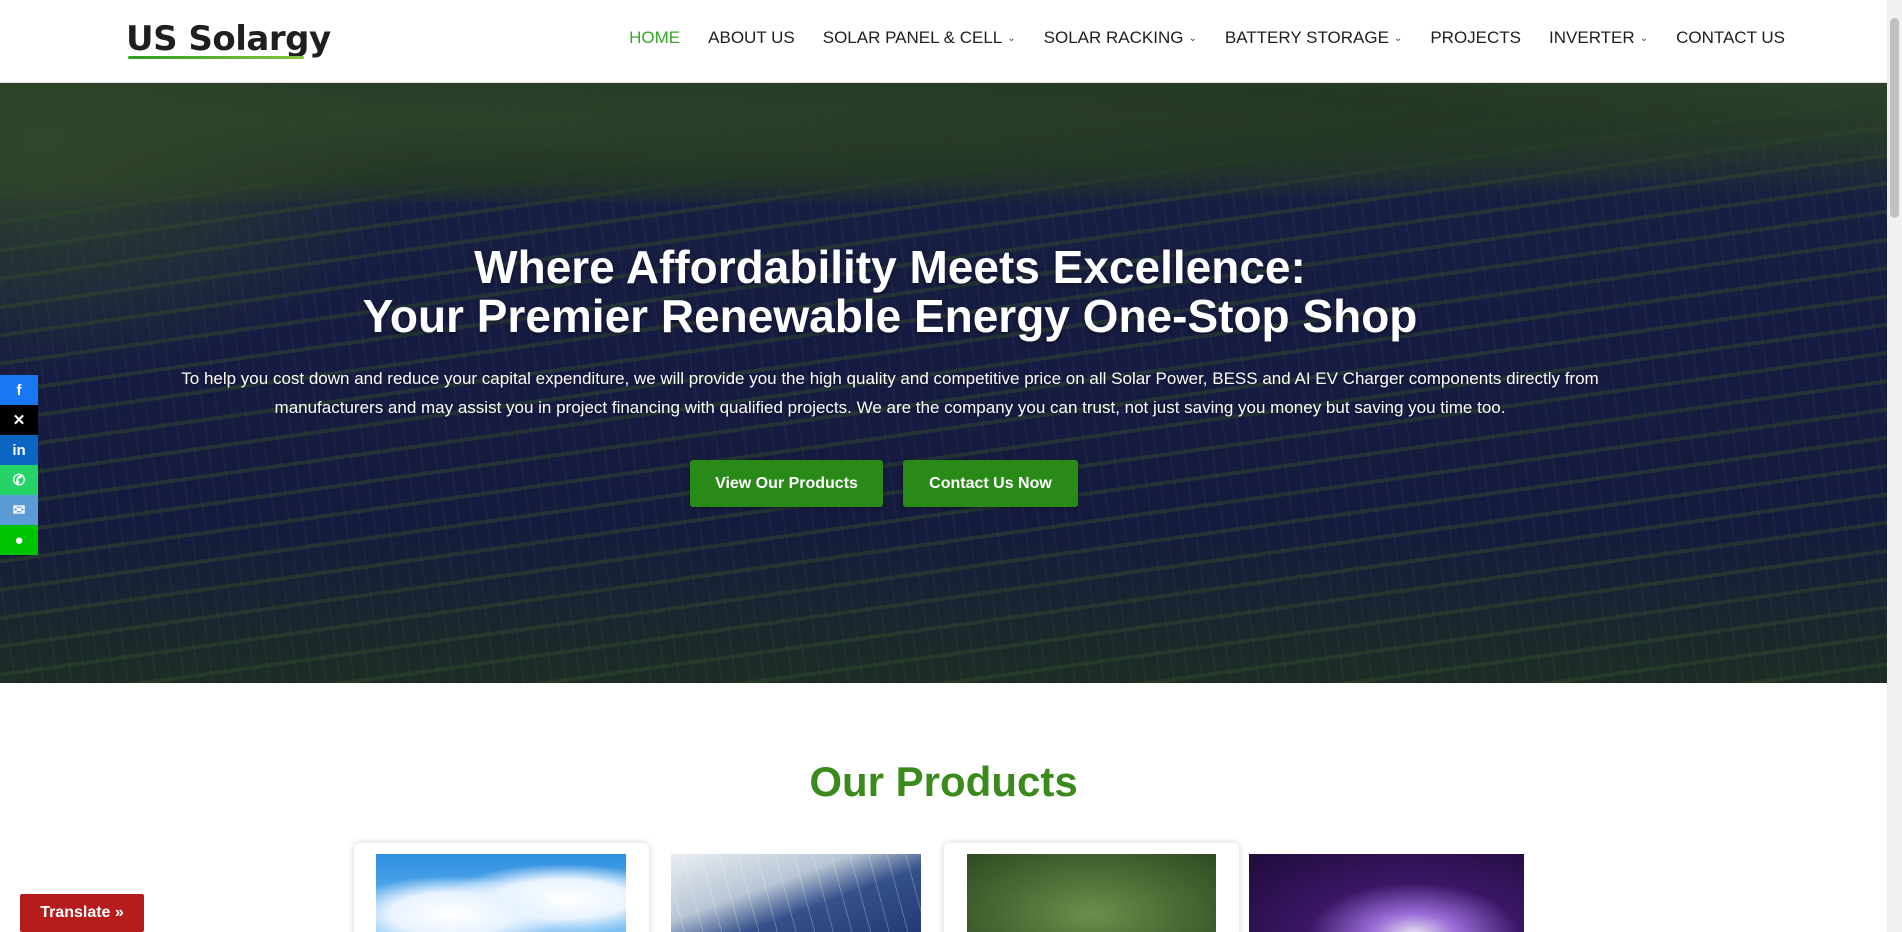 The height and width of the screenshot is (932, 1902). I want to click on facebook-icon: f, so click(19, 390).